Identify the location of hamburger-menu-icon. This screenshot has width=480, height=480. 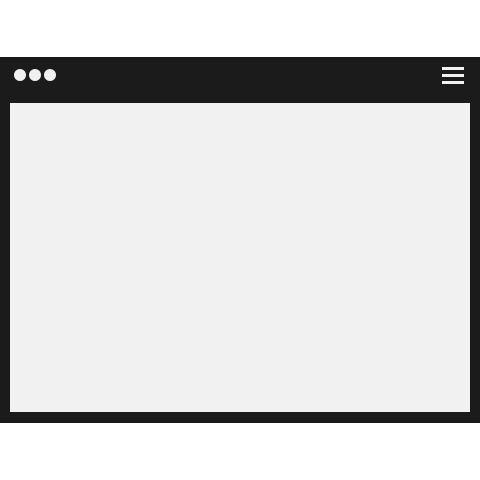
(453, 76).